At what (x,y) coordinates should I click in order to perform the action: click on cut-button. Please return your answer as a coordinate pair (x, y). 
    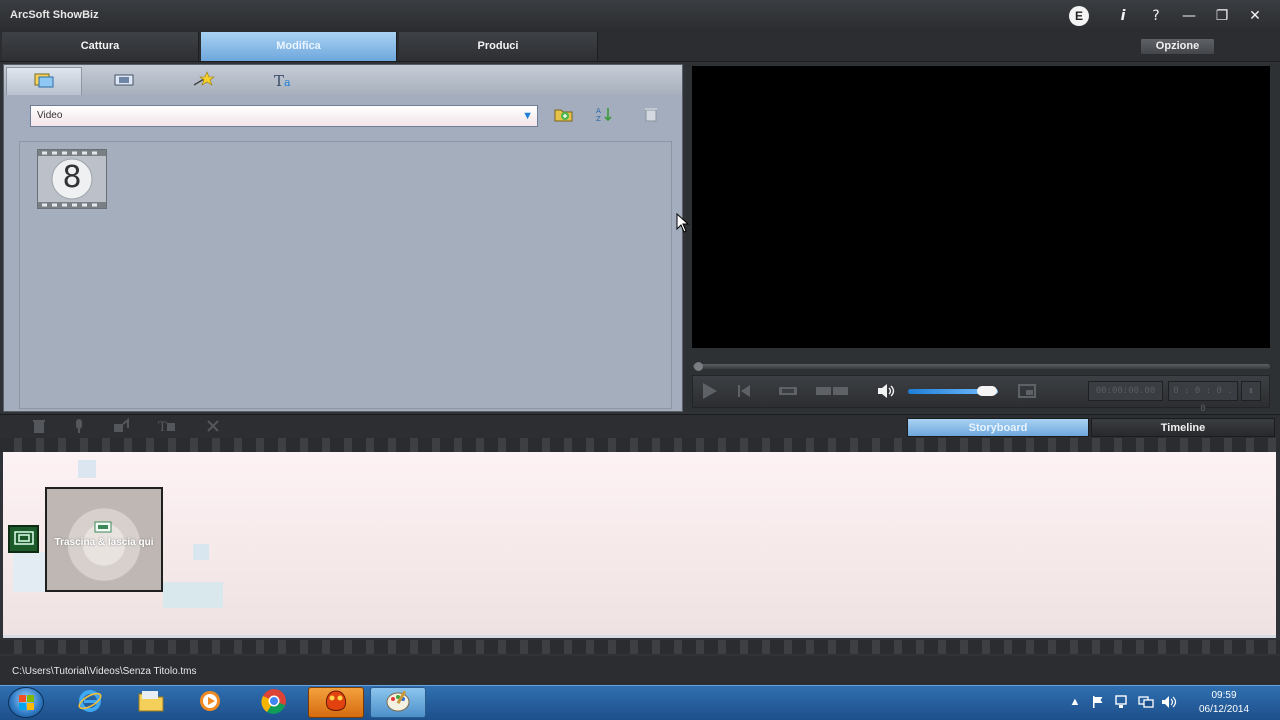
    Looking at the image, I should click on (213, 427).